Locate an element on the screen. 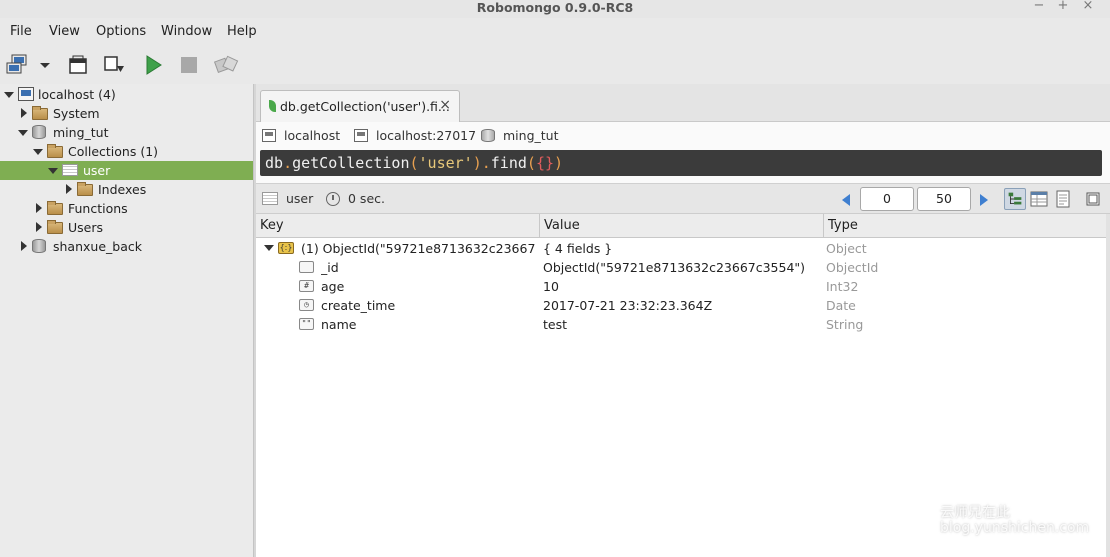 Image resolution: width=1110 pixels, height=557 pixels. tree-item-users: Users is located at coordinates (126, 227).